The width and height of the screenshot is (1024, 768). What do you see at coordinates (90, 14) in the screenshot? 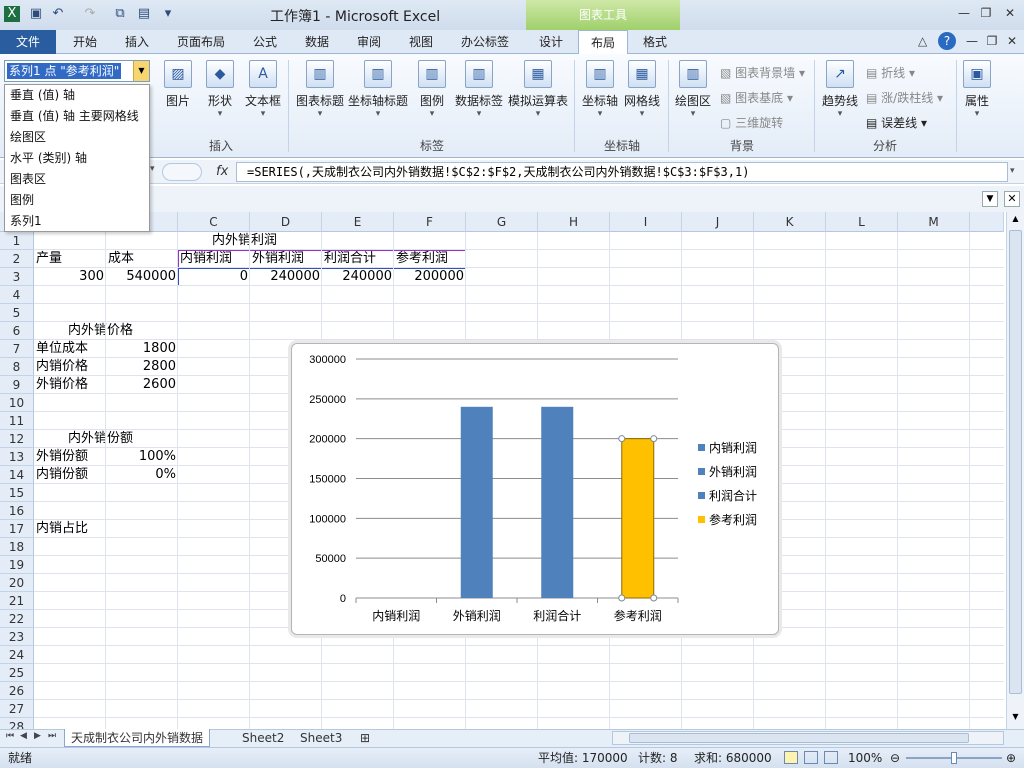
I see `redo-icon: ↷` at bounding box center [90, 14].